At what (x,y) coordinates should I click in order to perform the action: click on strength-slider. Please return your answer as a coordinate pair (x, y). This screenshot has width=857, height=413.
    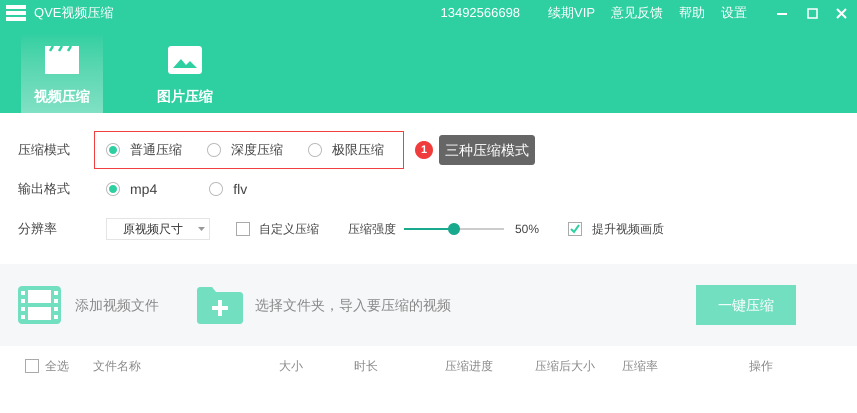
    Looking at the image, I should click on (454, 229).